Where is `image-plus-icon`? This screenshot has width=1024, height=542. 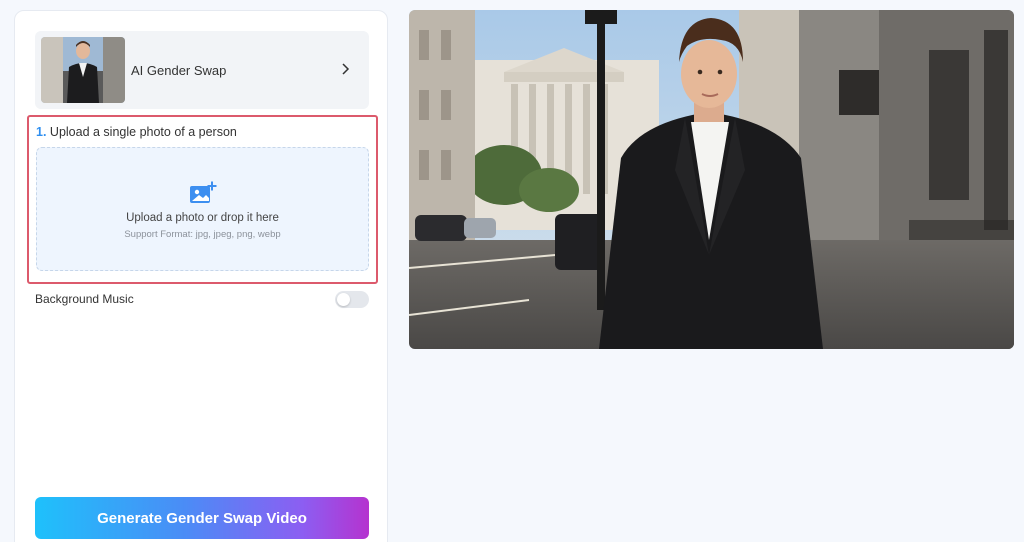
image-plus-icon is located at coordinates (203, 192).